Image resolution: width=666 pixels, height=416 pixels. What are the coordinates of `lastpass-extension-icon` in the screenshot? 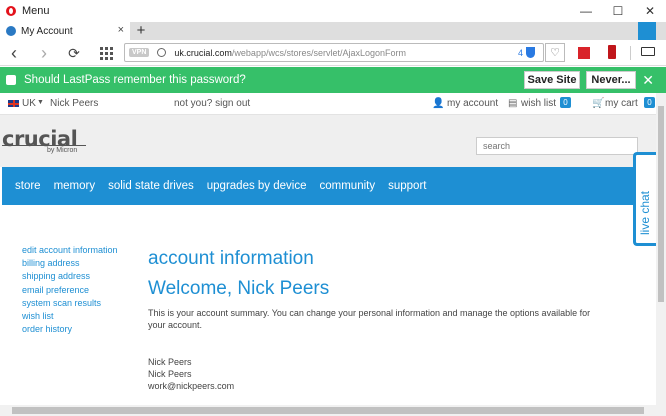 It's located at (612, 52).